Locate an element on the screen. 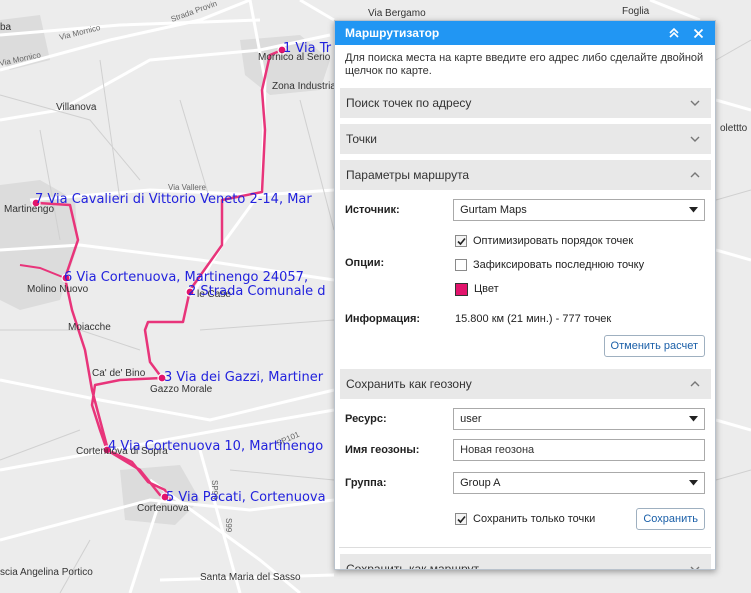  road-via-vallere: Via Vallere is located at coordinates (187, 187).